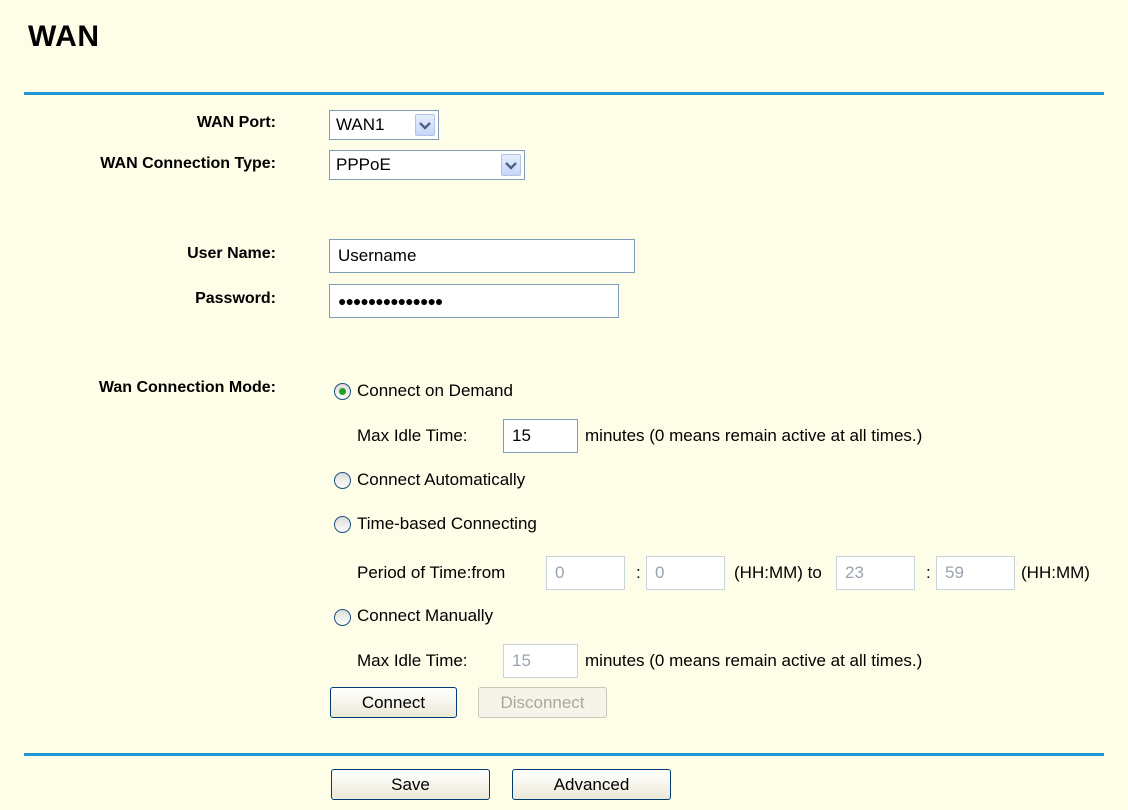 The height and width of the screenshot is (810, 1128). What do you see at coordinates (377, 255) in the screenshot?
I see `username-value: Username` at bounding box center [377, 255].